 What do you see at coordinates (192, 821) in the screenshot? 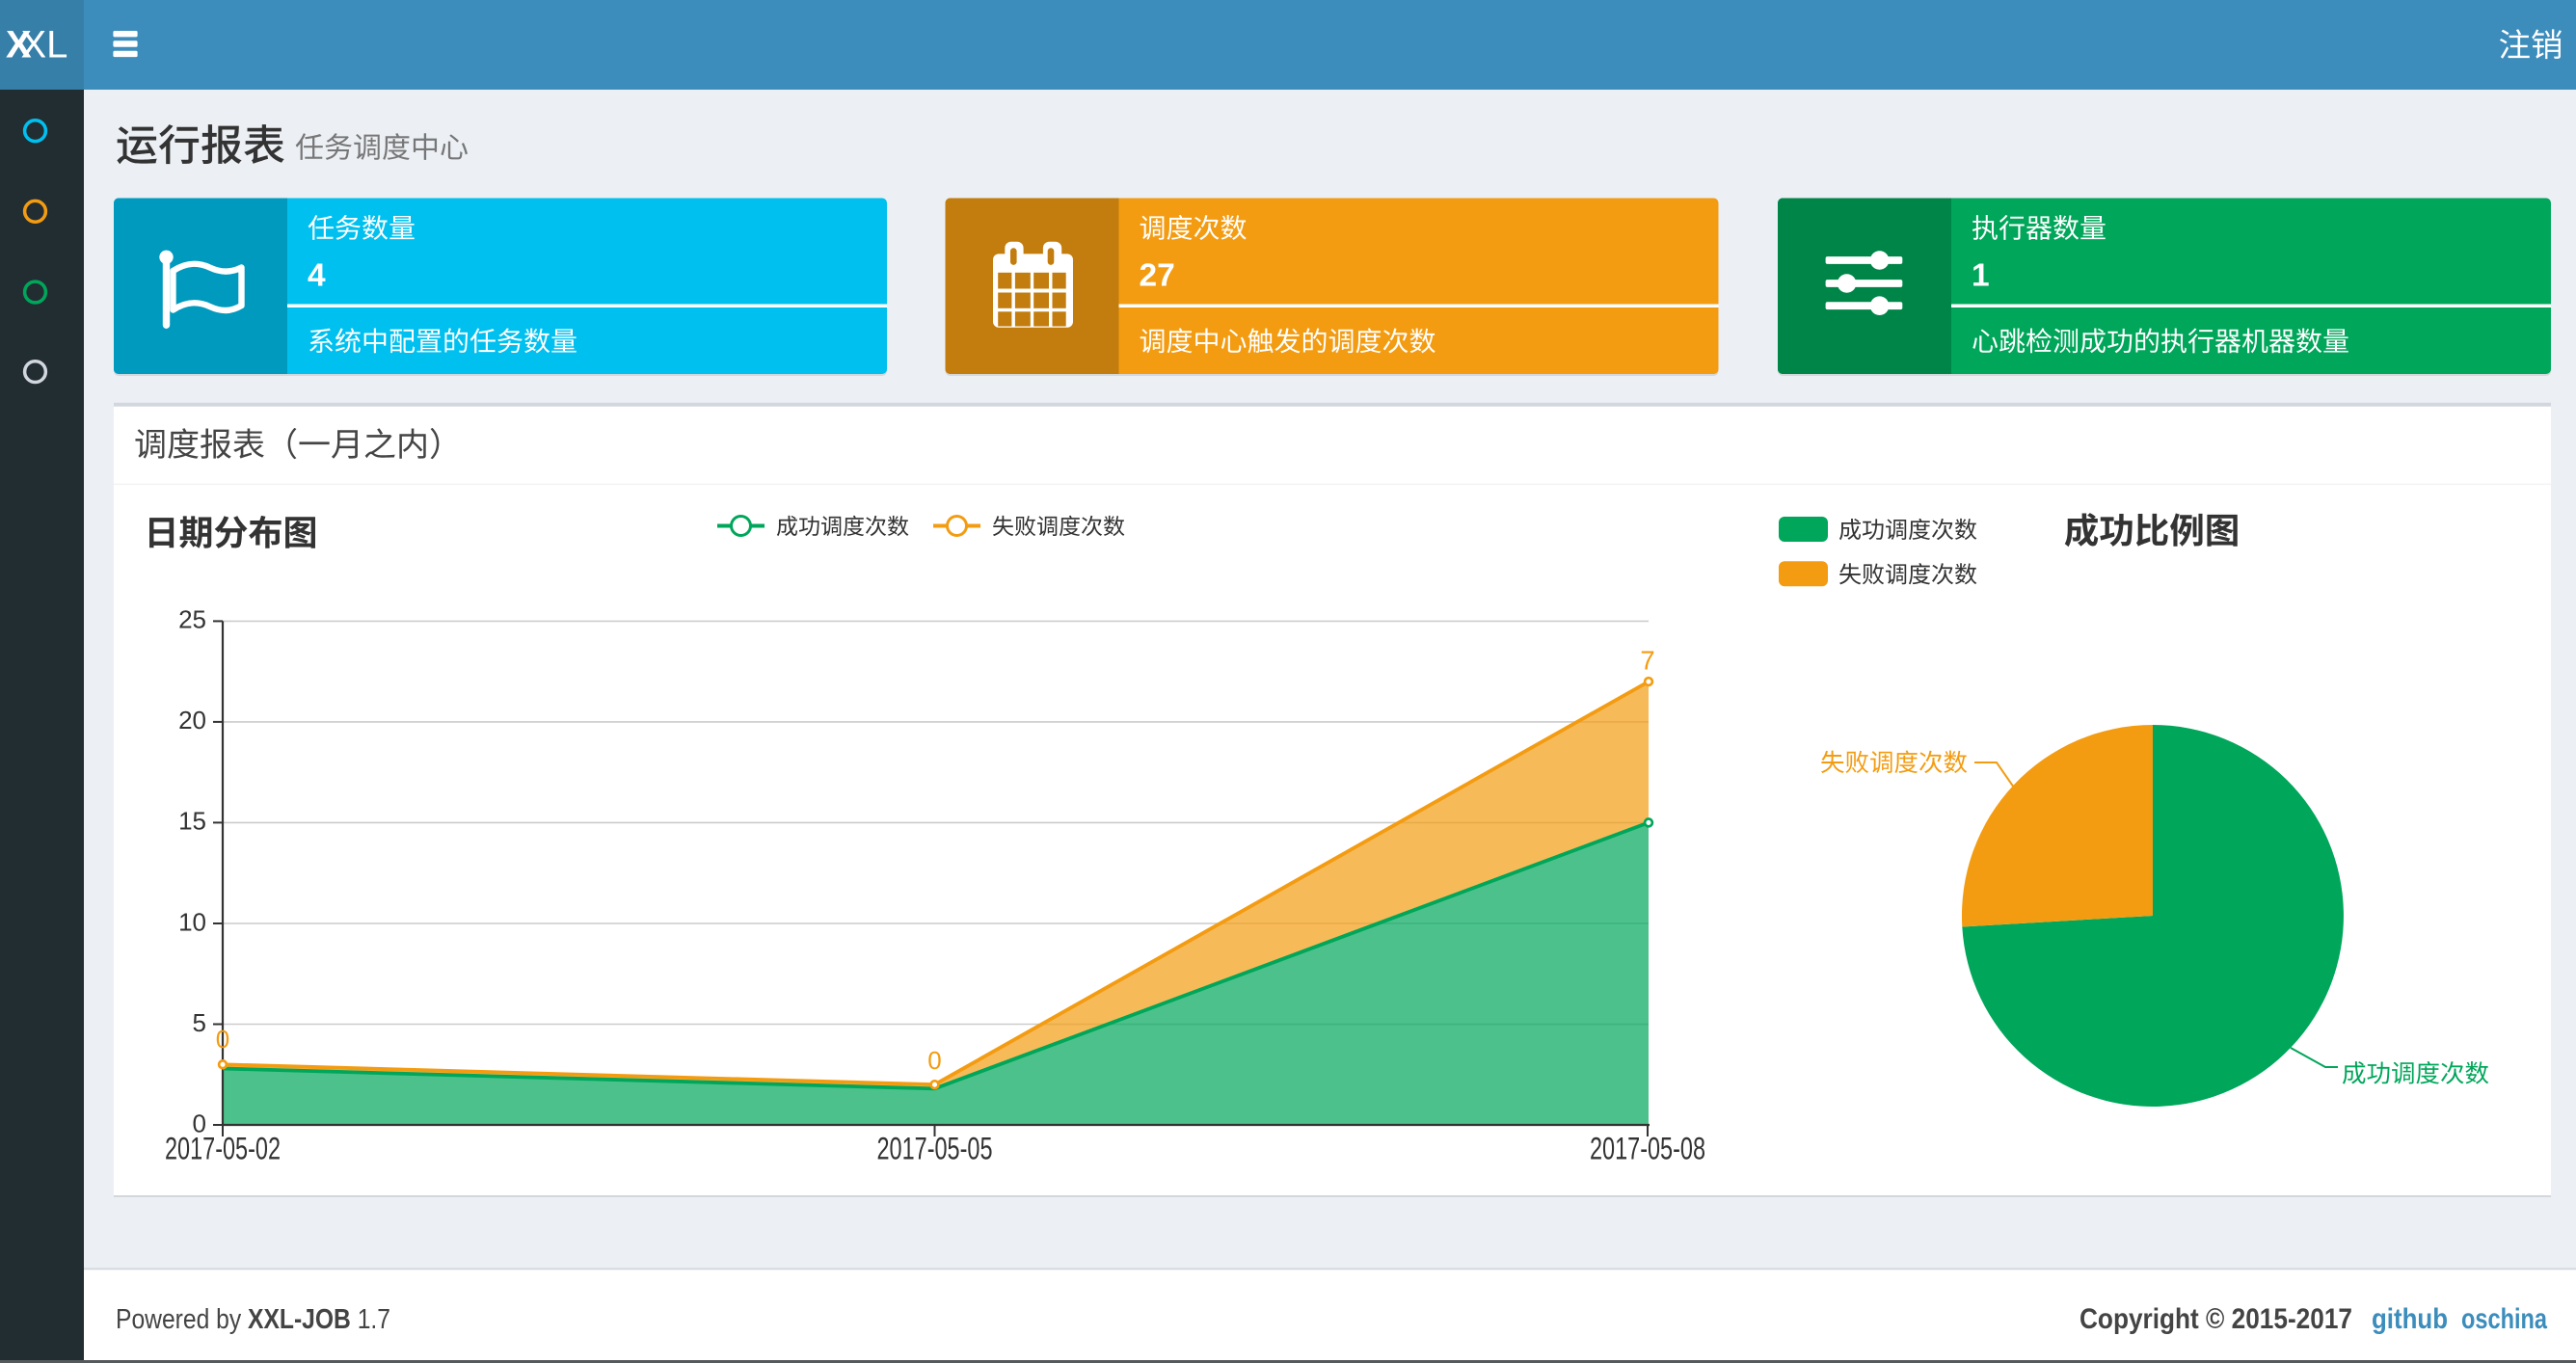
I see `svg-text: 15` at bounding box center [192, 821].